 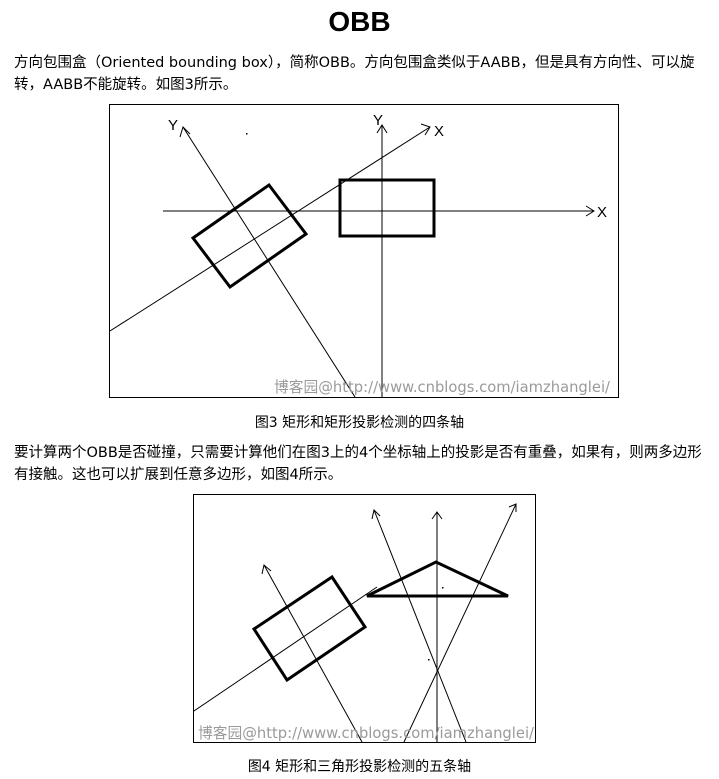 I want to click on aligned-rectangle, so click(x=387, y=208).